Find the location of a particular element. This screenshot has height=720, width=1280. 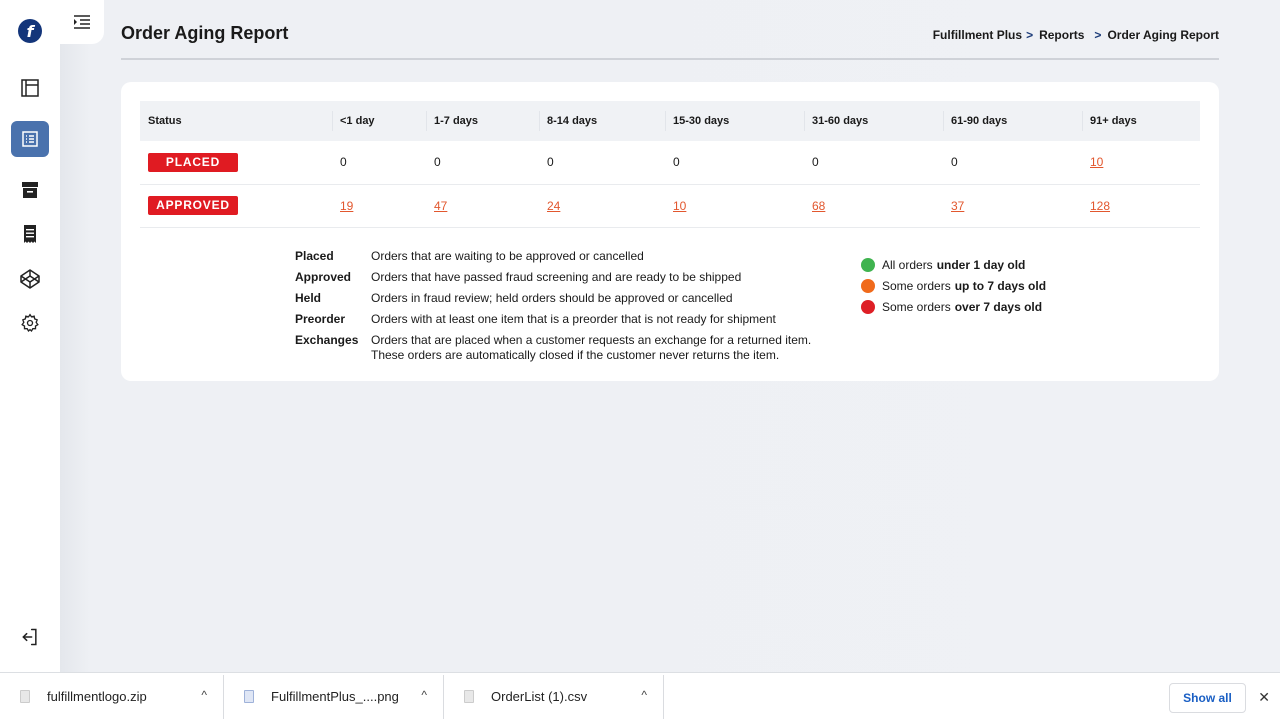

sidebar-item-receipts is located at coordinates (30, 234).